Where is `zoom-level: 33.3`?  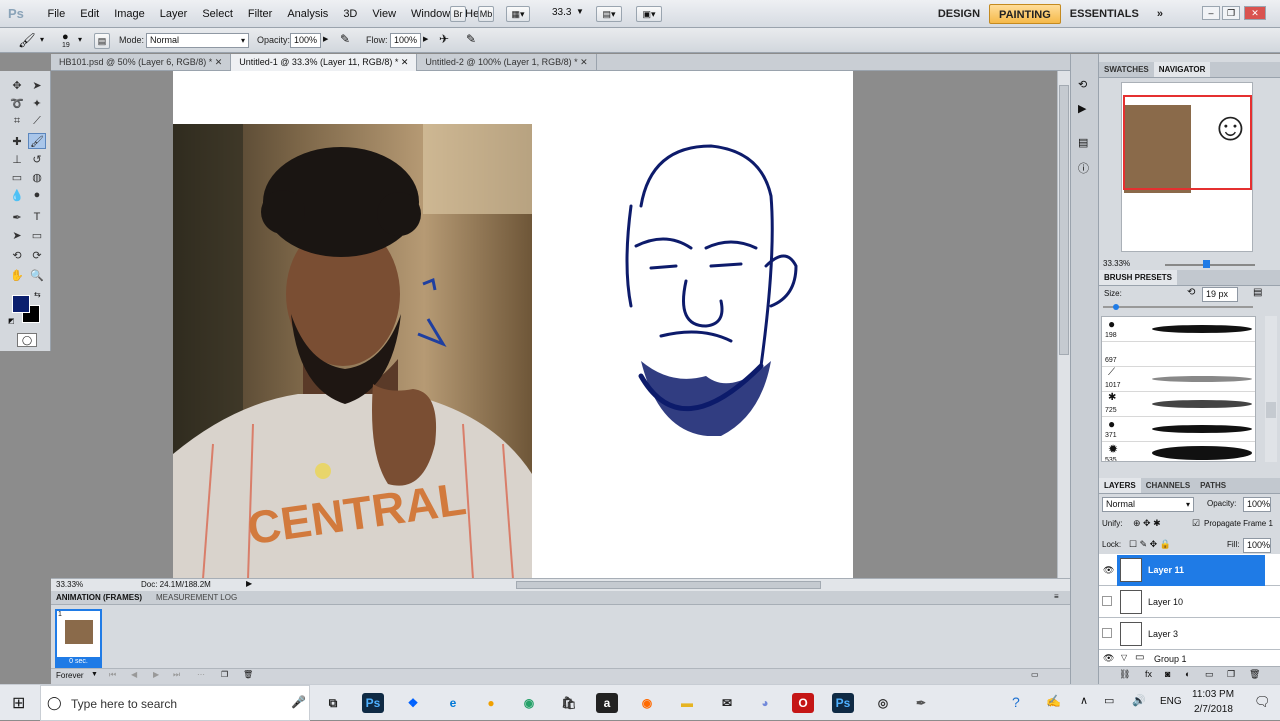
zoom-level: 33.3 is located at coordinates (561, 12).